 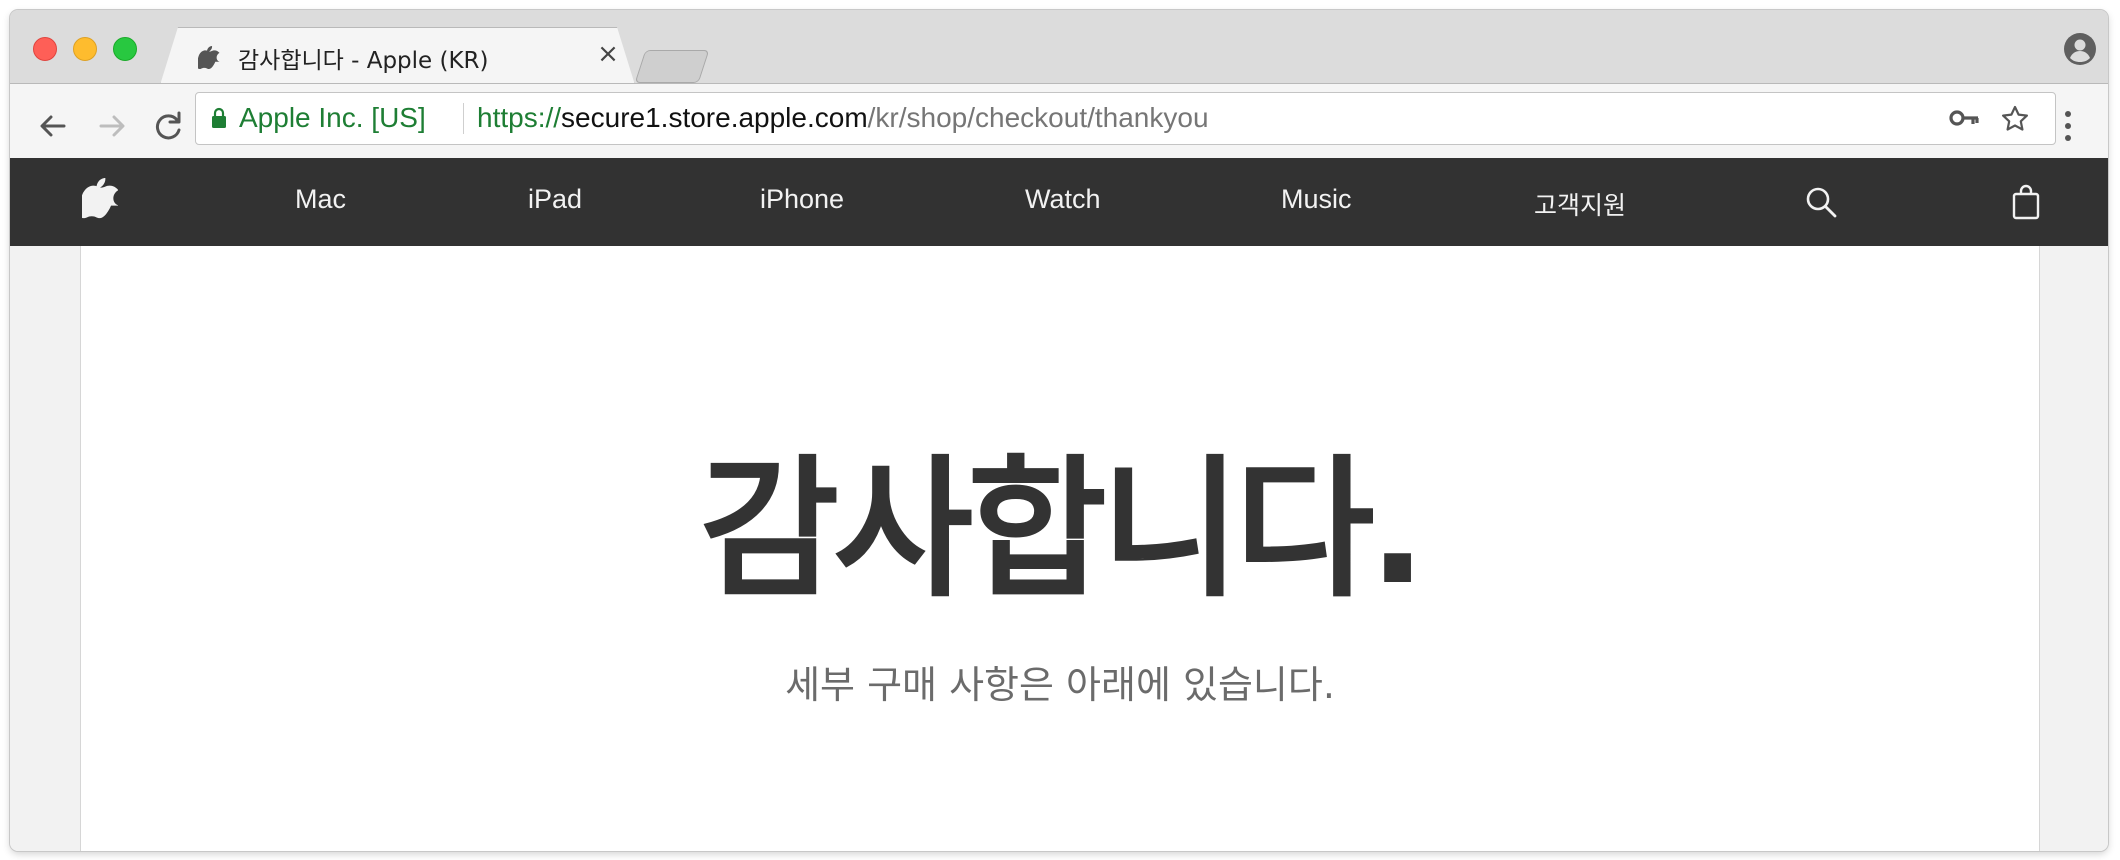 What do you see at coordinates (1063, 529) in the screenshot?
I see `page-title: 감사합니다.` at bounding box center [1063, 529].